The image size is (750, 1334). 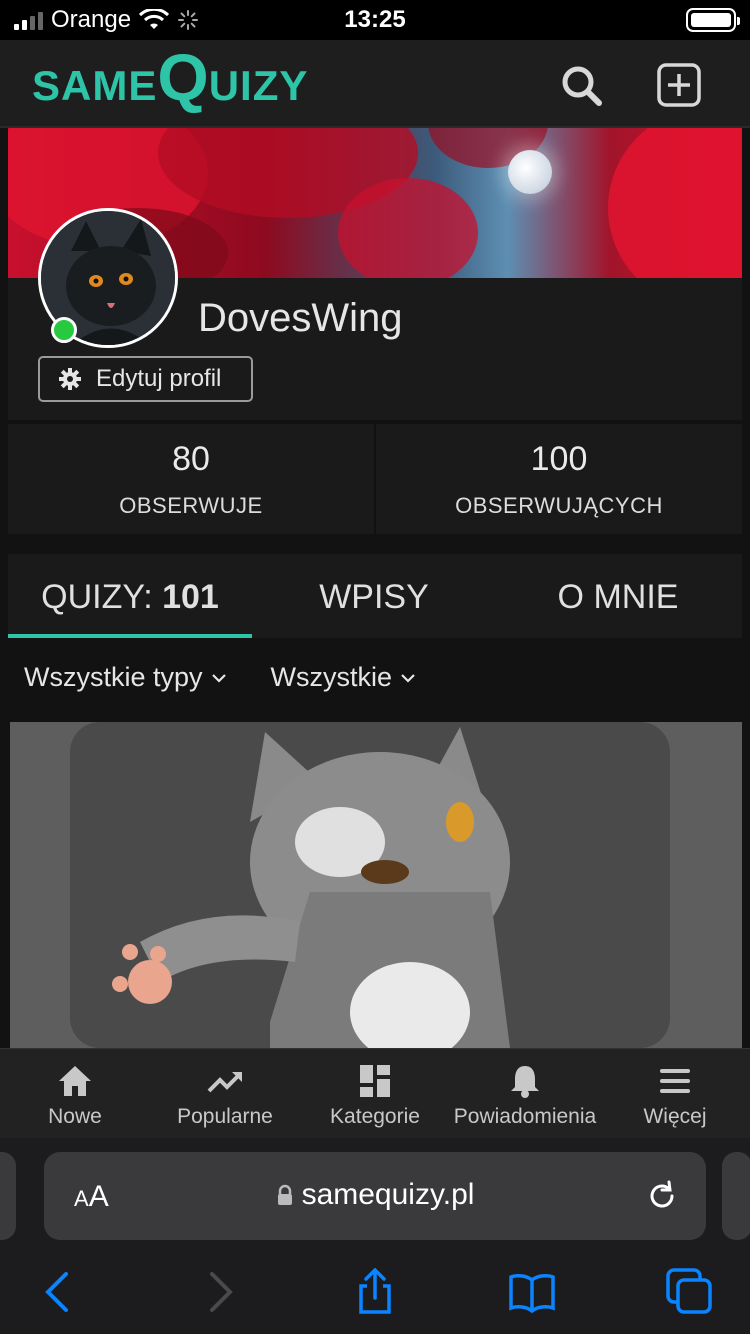 I want to click on following-count: 80, so click(x=191, y=459).